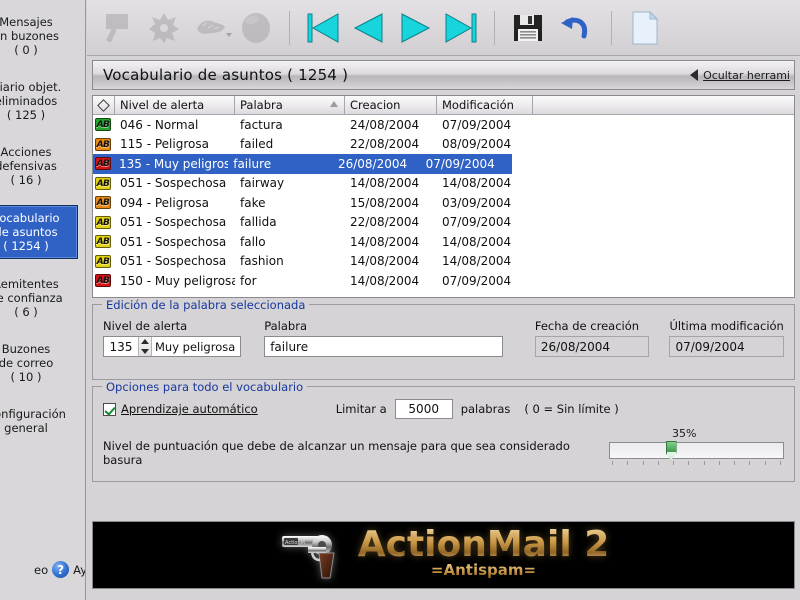 The width and height of the screenshot is (800, 600). I want to click on sidebar-item-mensajes-en-buzones: Mensajesen buzones( 0 ), so click(39, 36).